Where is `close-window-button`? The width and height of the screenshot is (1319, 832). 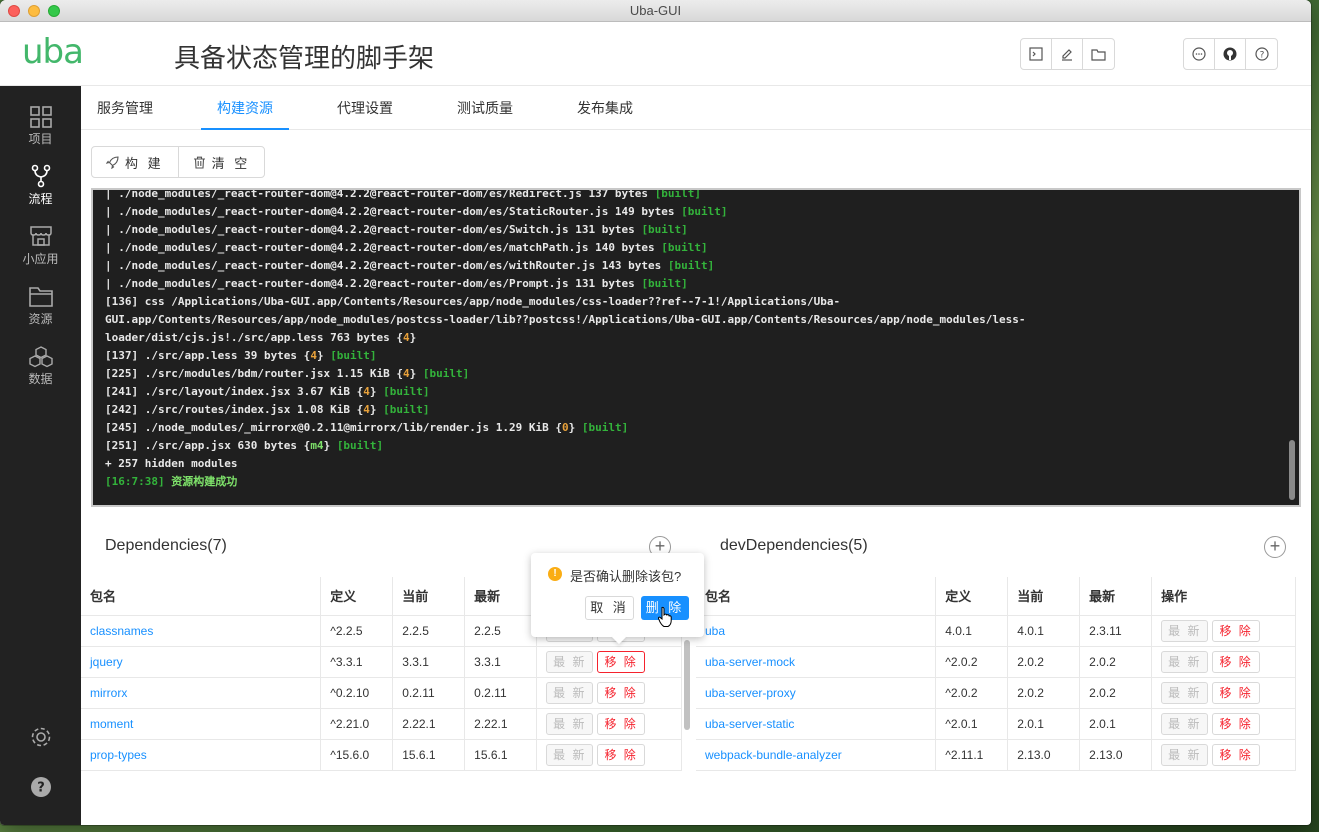 close-window-button is located at coordinates (14, 11).